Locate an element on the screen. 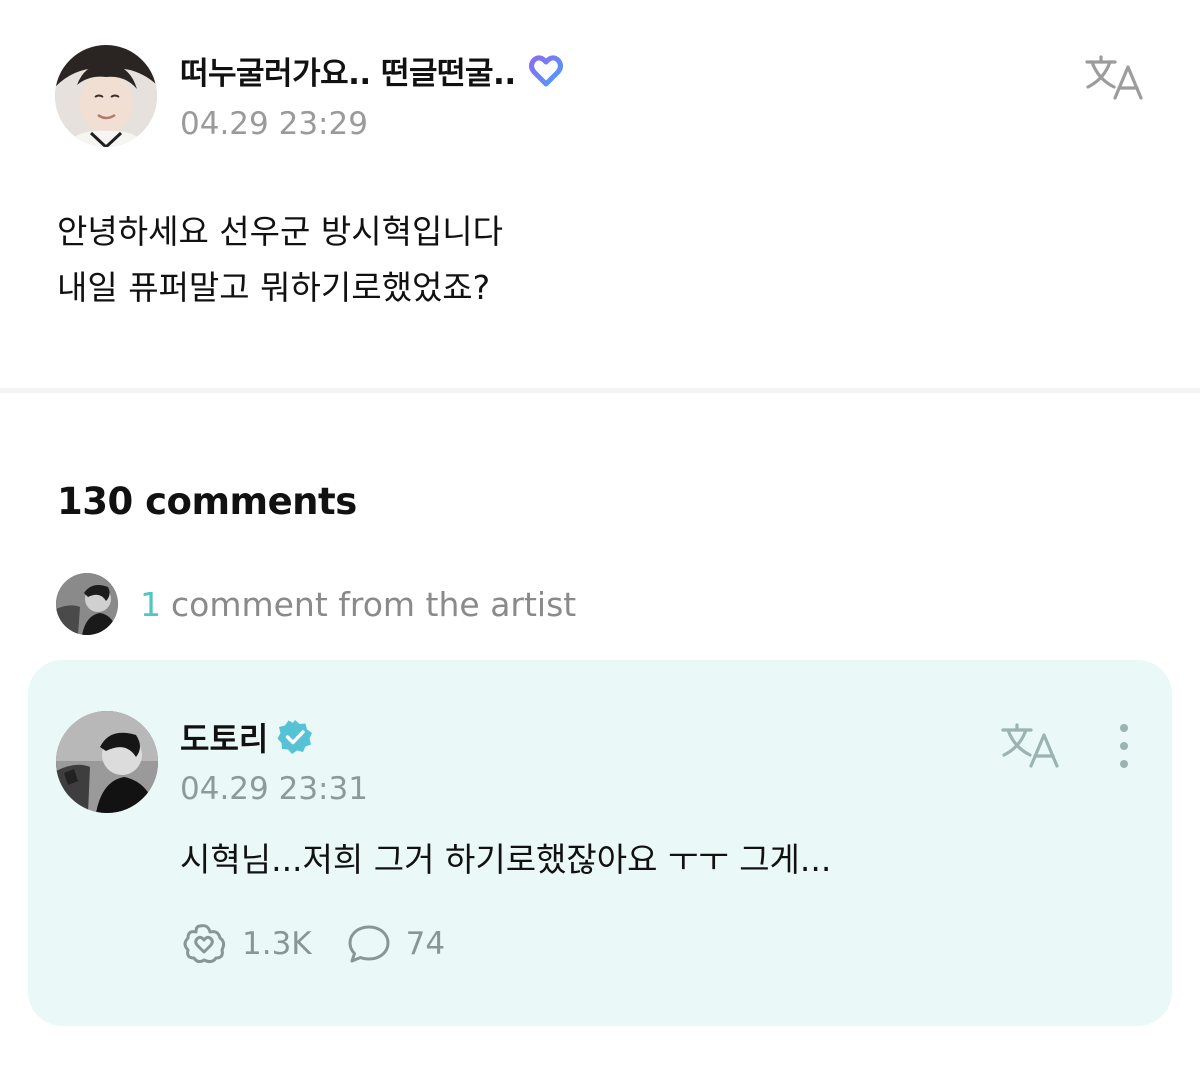 This screenshot has width=1200, height=1068. verified-badge-icon is located at coordinates (295, 737).